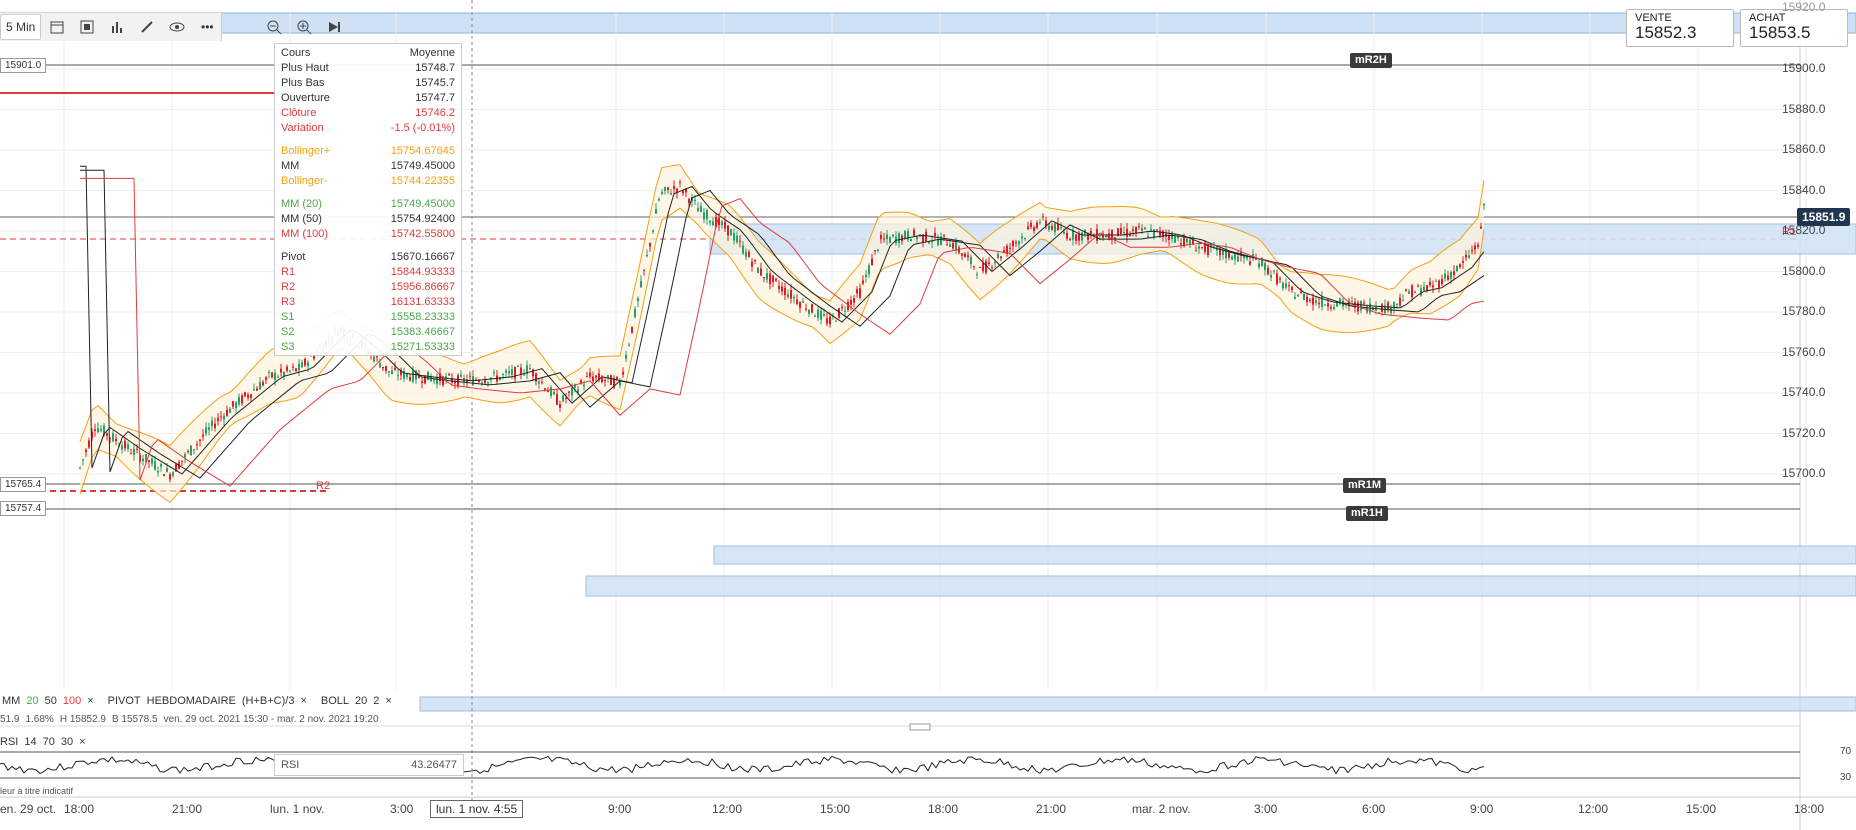 This screenshot has width=1856, height=830. Describe the element at coordinates (1804, 392) in the screenshot. I see `y-axis-label: 15740.0` at that location.